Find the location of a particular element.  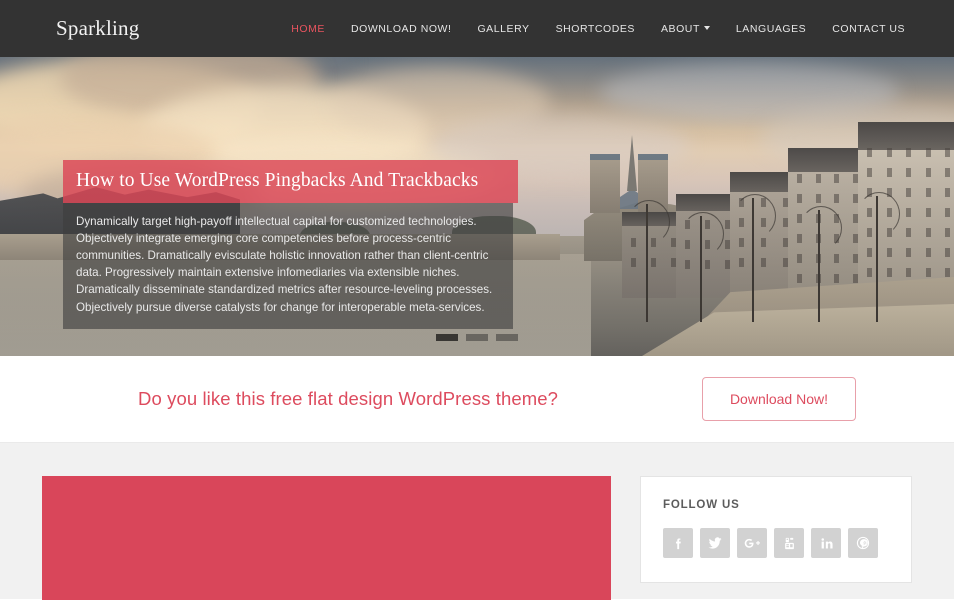

follow-us-widget: FOLLOW US is located at coordinates (776, 529).